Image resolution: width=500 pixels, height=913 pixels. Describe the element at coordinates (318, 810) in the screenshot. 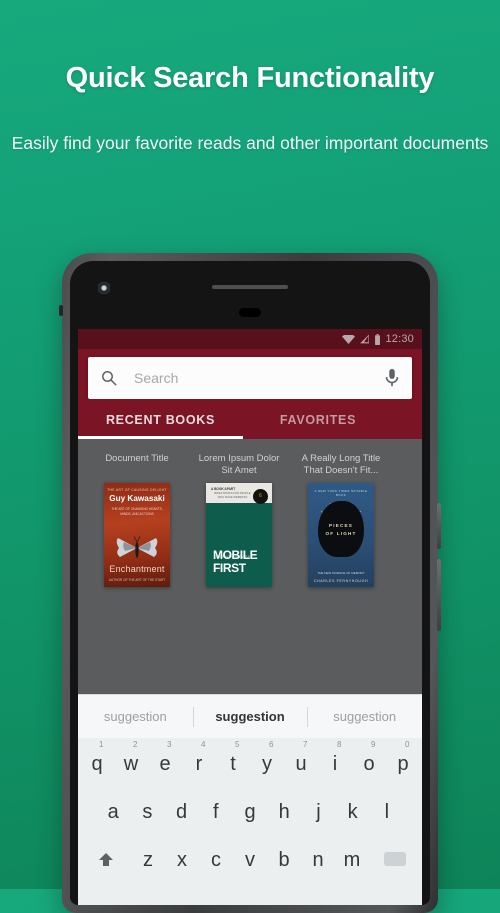

I see `key-j: j` at that location.